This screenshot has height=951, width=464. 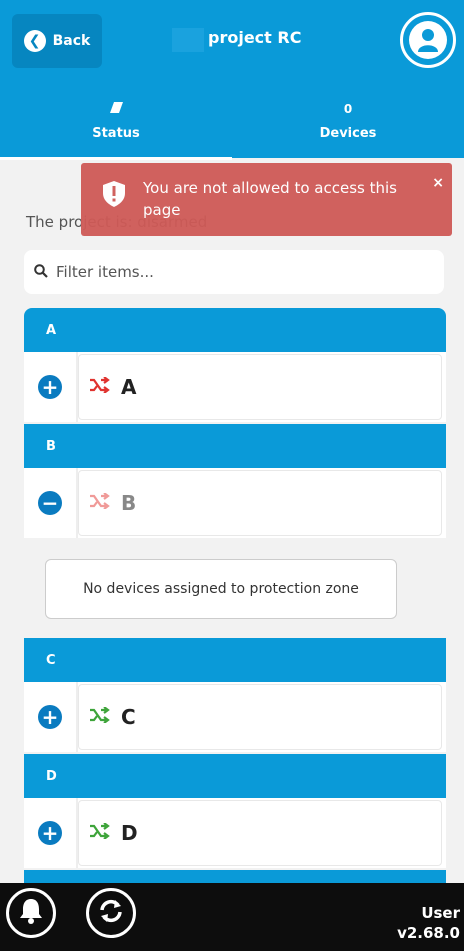 I want to click on minus-circle-icon: −, so click(x=50, y=503).